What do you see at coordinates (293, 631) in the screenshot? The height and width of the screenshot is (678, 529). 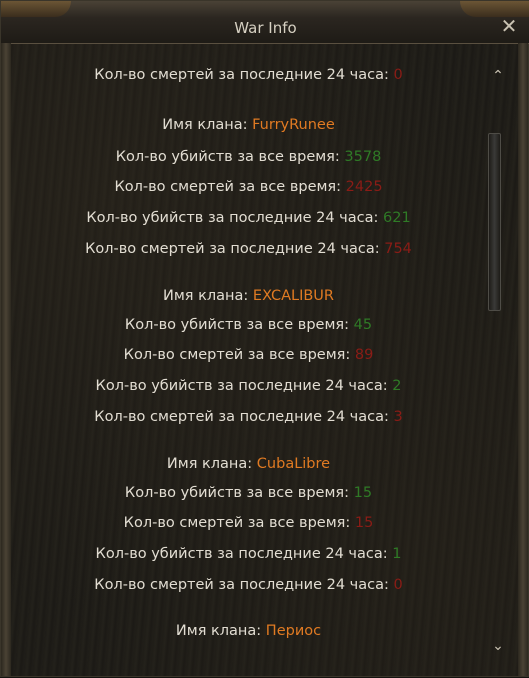 I see `clan-name: Периос` at bounding box center [293, 631].